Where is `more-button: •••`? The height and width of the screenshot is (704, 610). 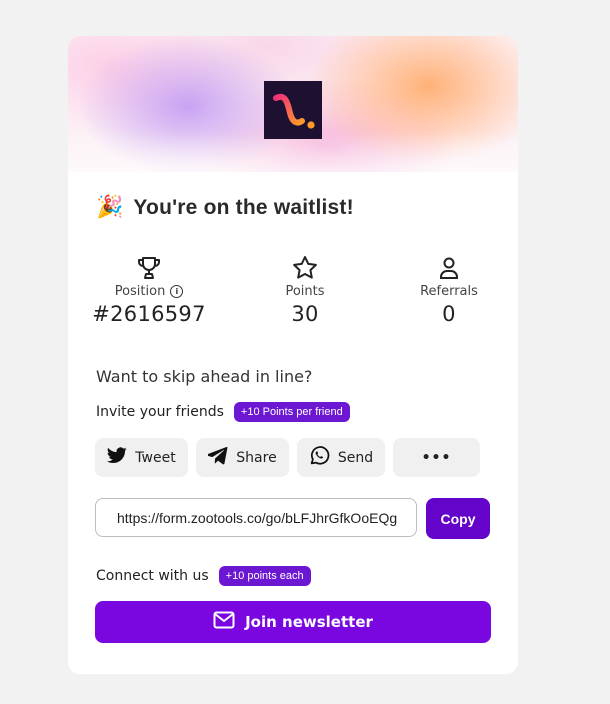
more-button: ••• is located at coordinates (436, 457).